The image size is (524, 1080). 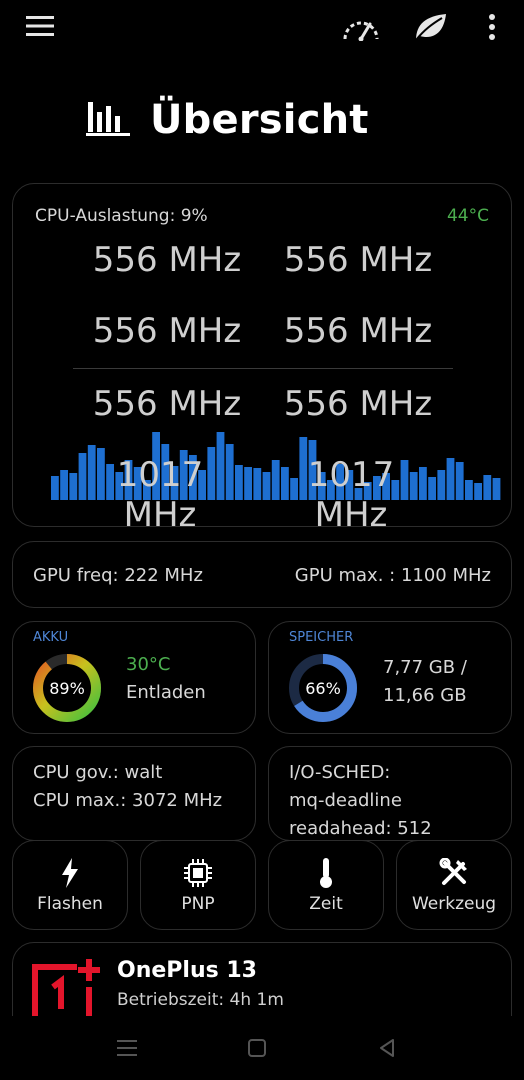 I want to click on bar-chart-icon, so click(x=108, y=120).